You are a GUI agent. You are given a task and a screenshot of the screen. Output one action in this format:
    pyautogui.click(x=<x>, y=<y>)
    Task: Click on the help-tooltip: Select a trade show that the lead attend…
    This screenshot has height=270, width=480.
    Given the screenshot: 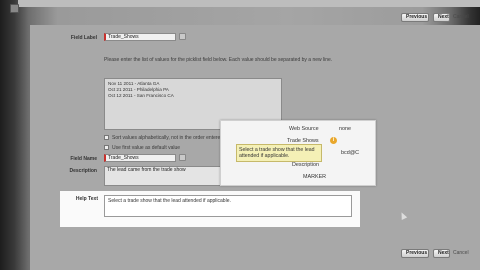 What is the action you would take?
    pyautogui.click(x=279, y=153)
    